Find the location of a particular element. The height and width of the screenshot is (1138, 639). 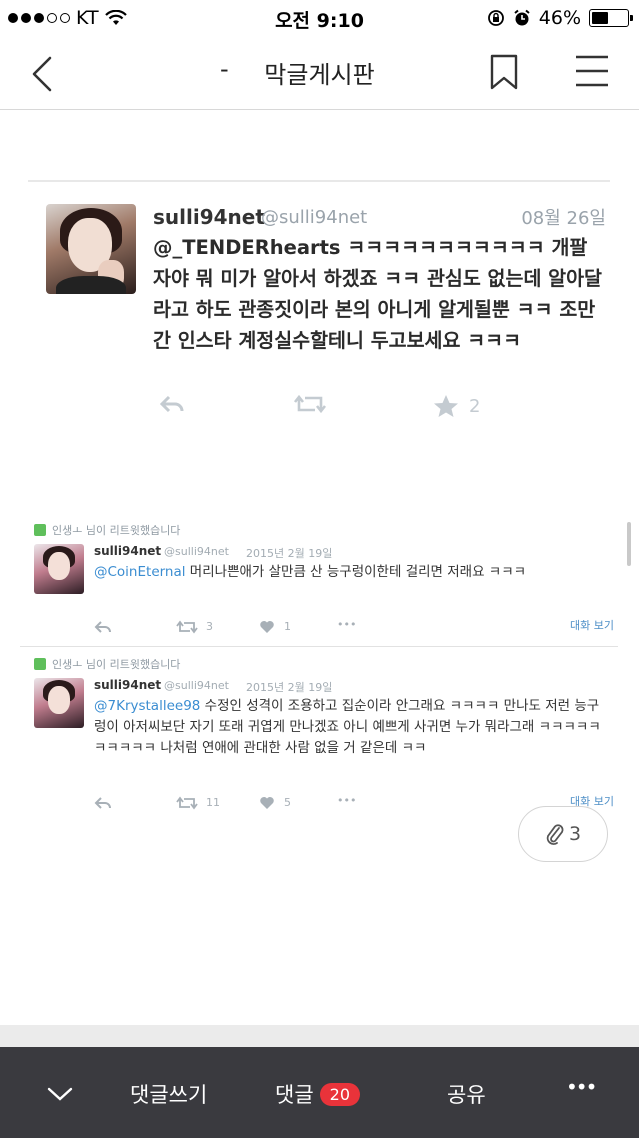

comment-count-badge: 20 is located at coordinates (339, 1094).